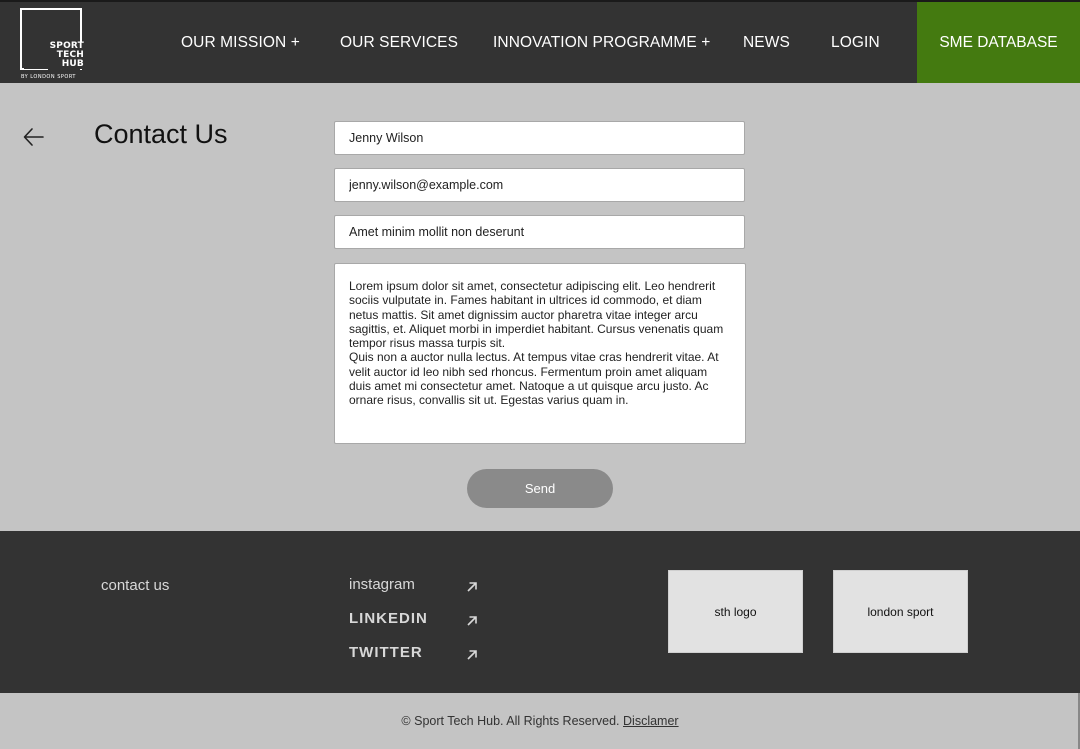  What do you see at coordinates (601, 43) in the screenshot?
I see `nav-innovation-programme: INNOVATION PROGRAMME +` at bounding box center [601, 43].